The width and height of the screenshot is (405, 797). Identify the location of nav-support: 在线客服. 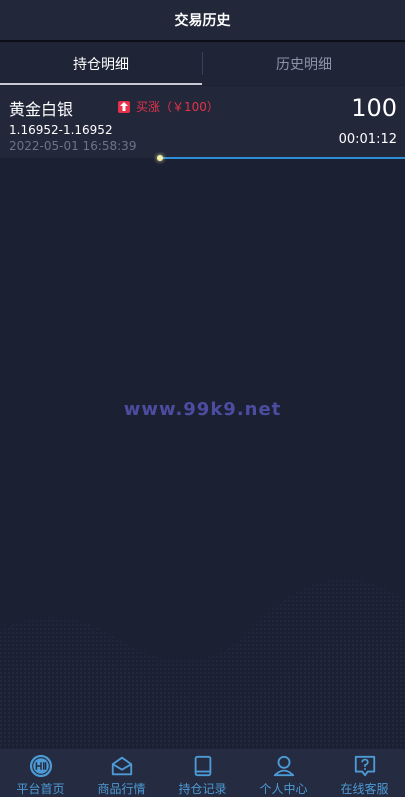
(364, 773).